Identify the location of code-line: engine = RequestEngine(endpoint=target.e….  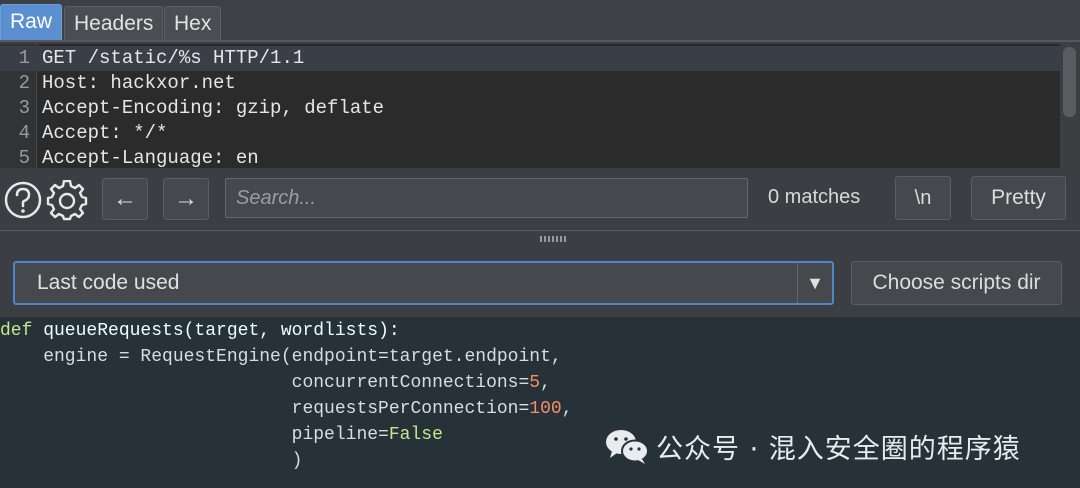
(281, 357).